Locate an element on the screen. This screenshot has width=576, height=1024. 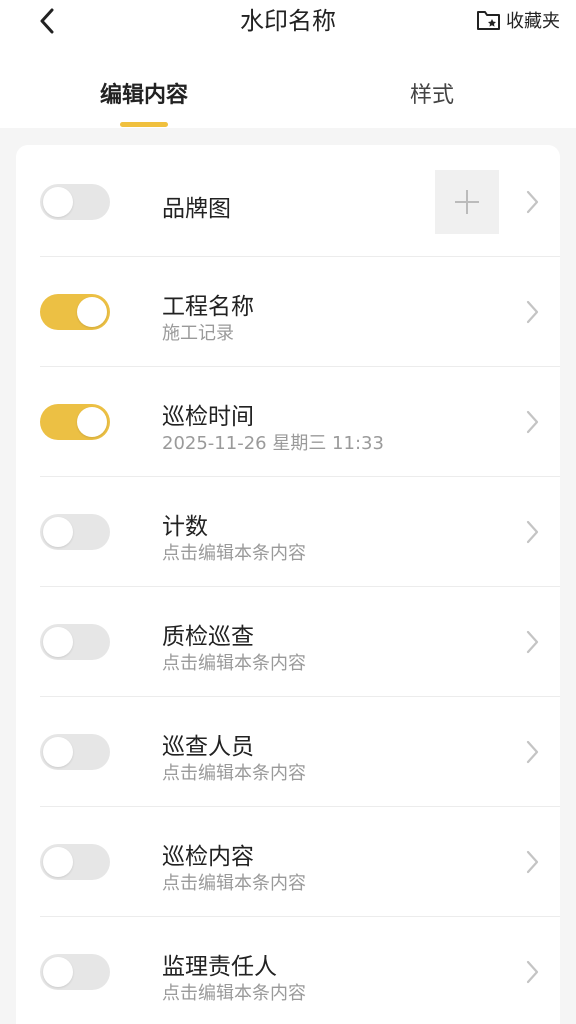
row-title: 品牌图 is located at coordinates (196, 209).